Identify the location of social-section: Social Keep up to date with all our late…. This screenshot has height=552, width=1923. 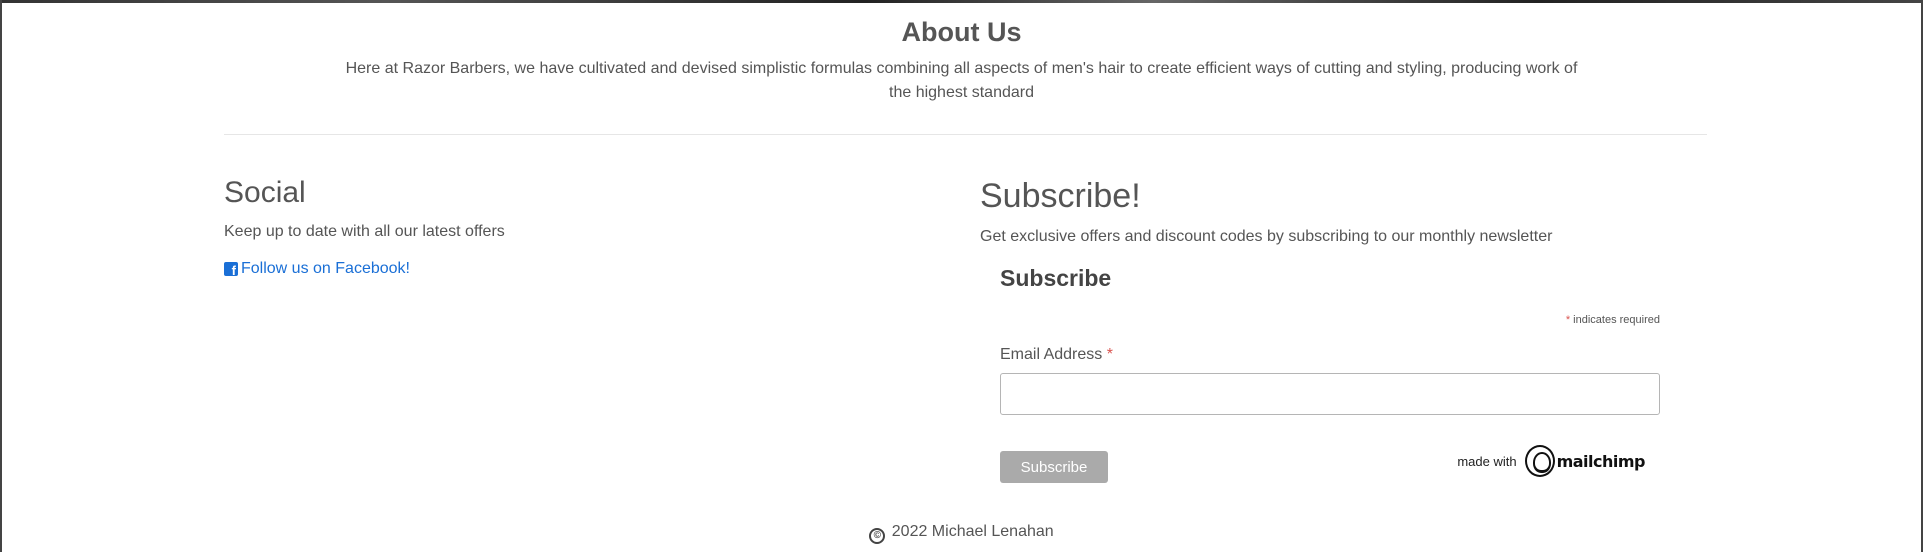
(574, 227).